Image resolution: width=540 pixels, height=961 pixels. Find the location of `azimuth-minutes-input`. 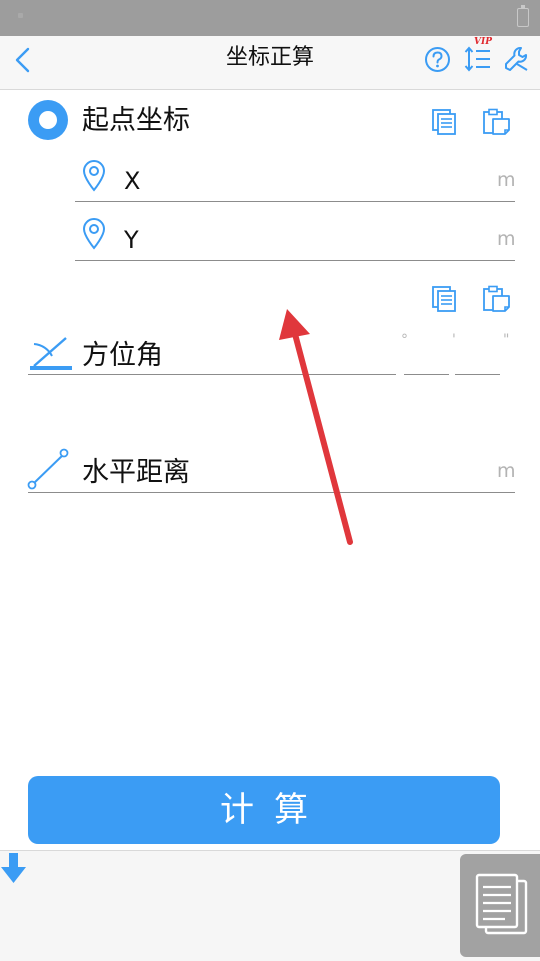

azimuth-minutes-input is located at coordinates (426, 360).